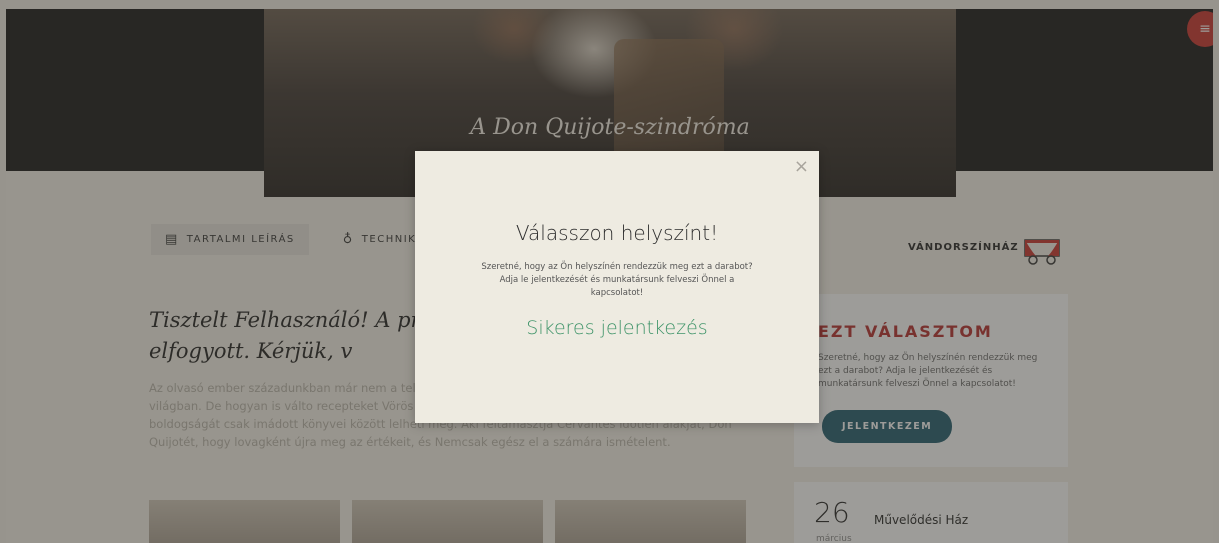 The image size is (1219, 543). Describe the element at coordinates (617, 233) in the screenshot. I see `modal-title: Válasszon helyszínt!` at that location.